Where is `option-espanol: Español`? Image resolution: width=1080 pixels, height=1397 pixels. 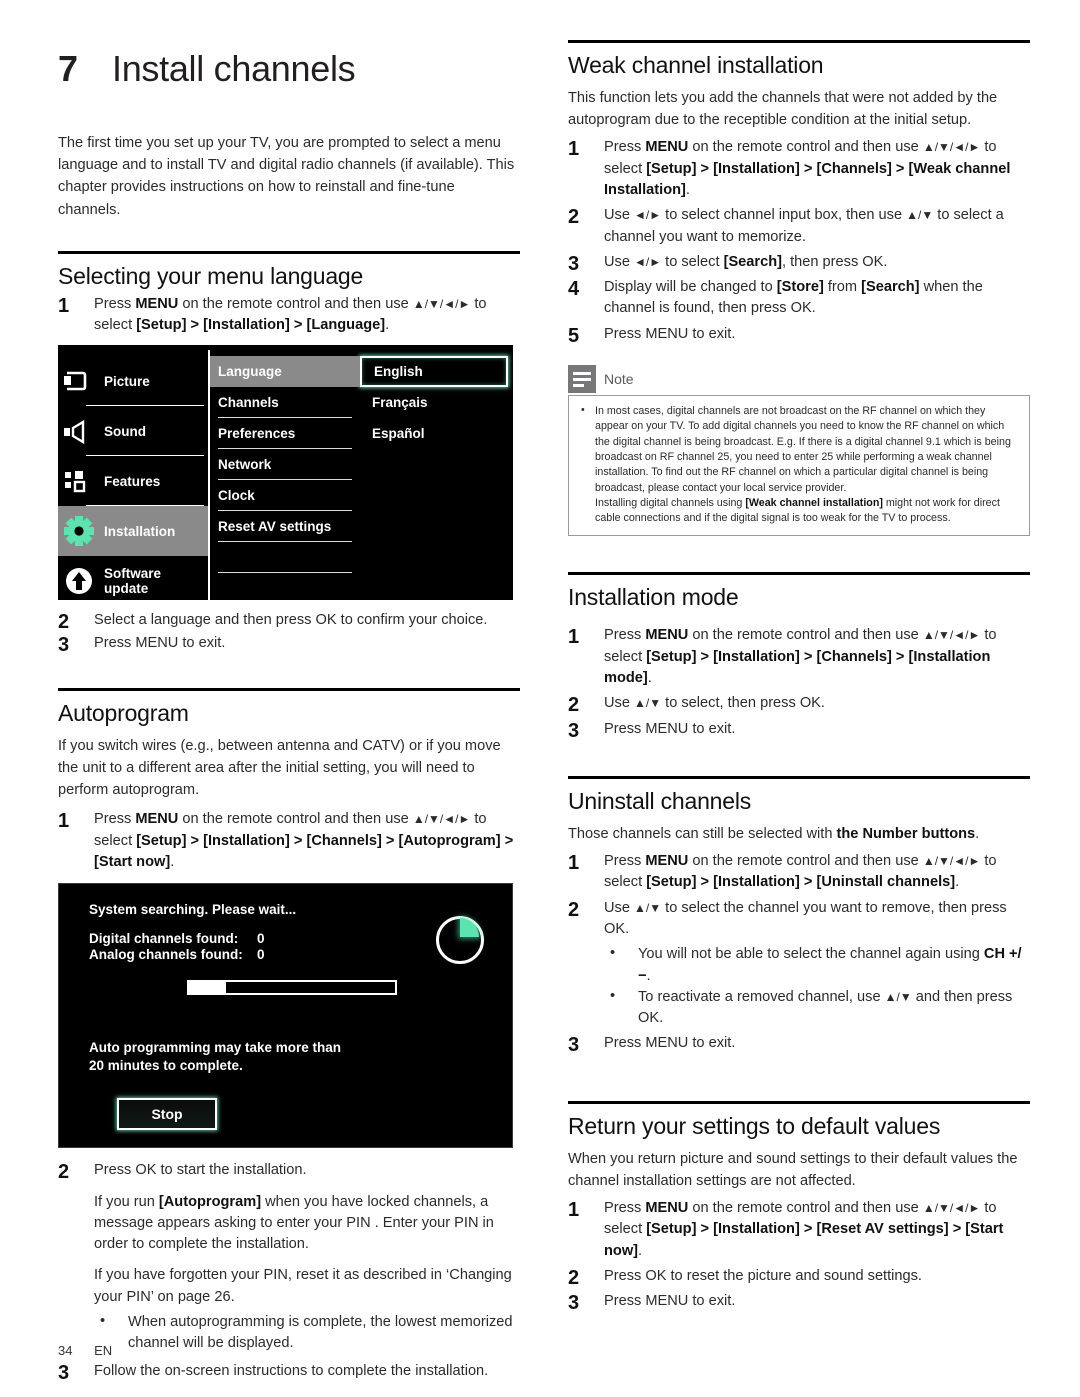 option-espanol: Español is located at coordinates (435, 433).